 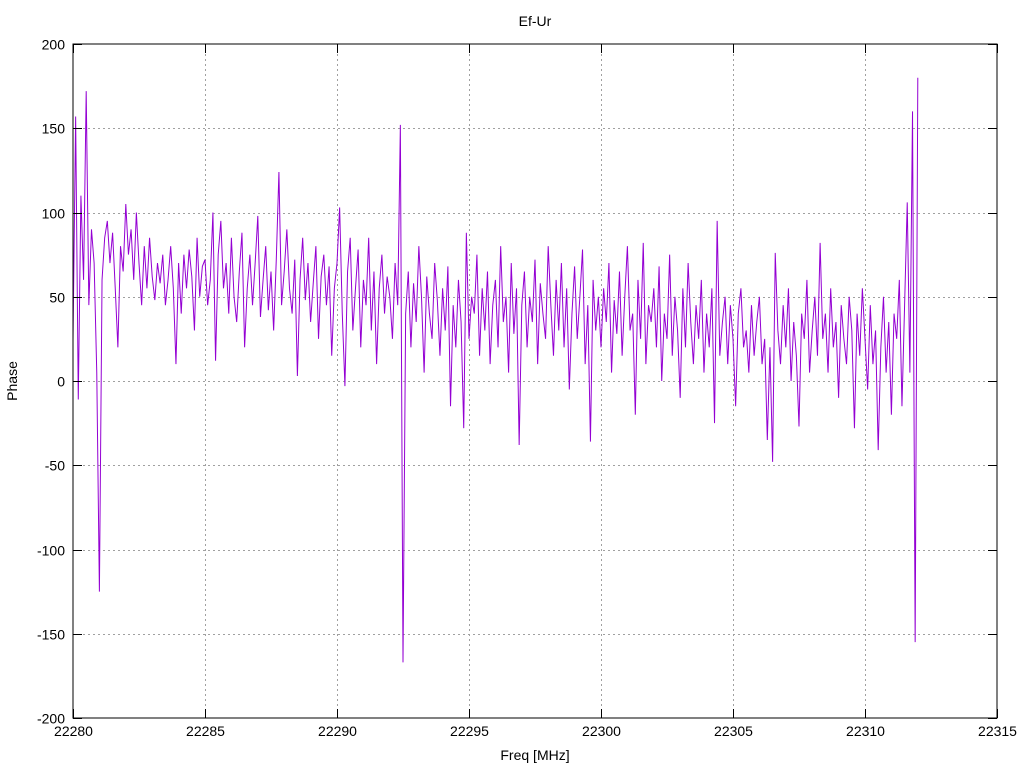 I want to click on x-tick-label: 22300, so click(x=601, y=731).